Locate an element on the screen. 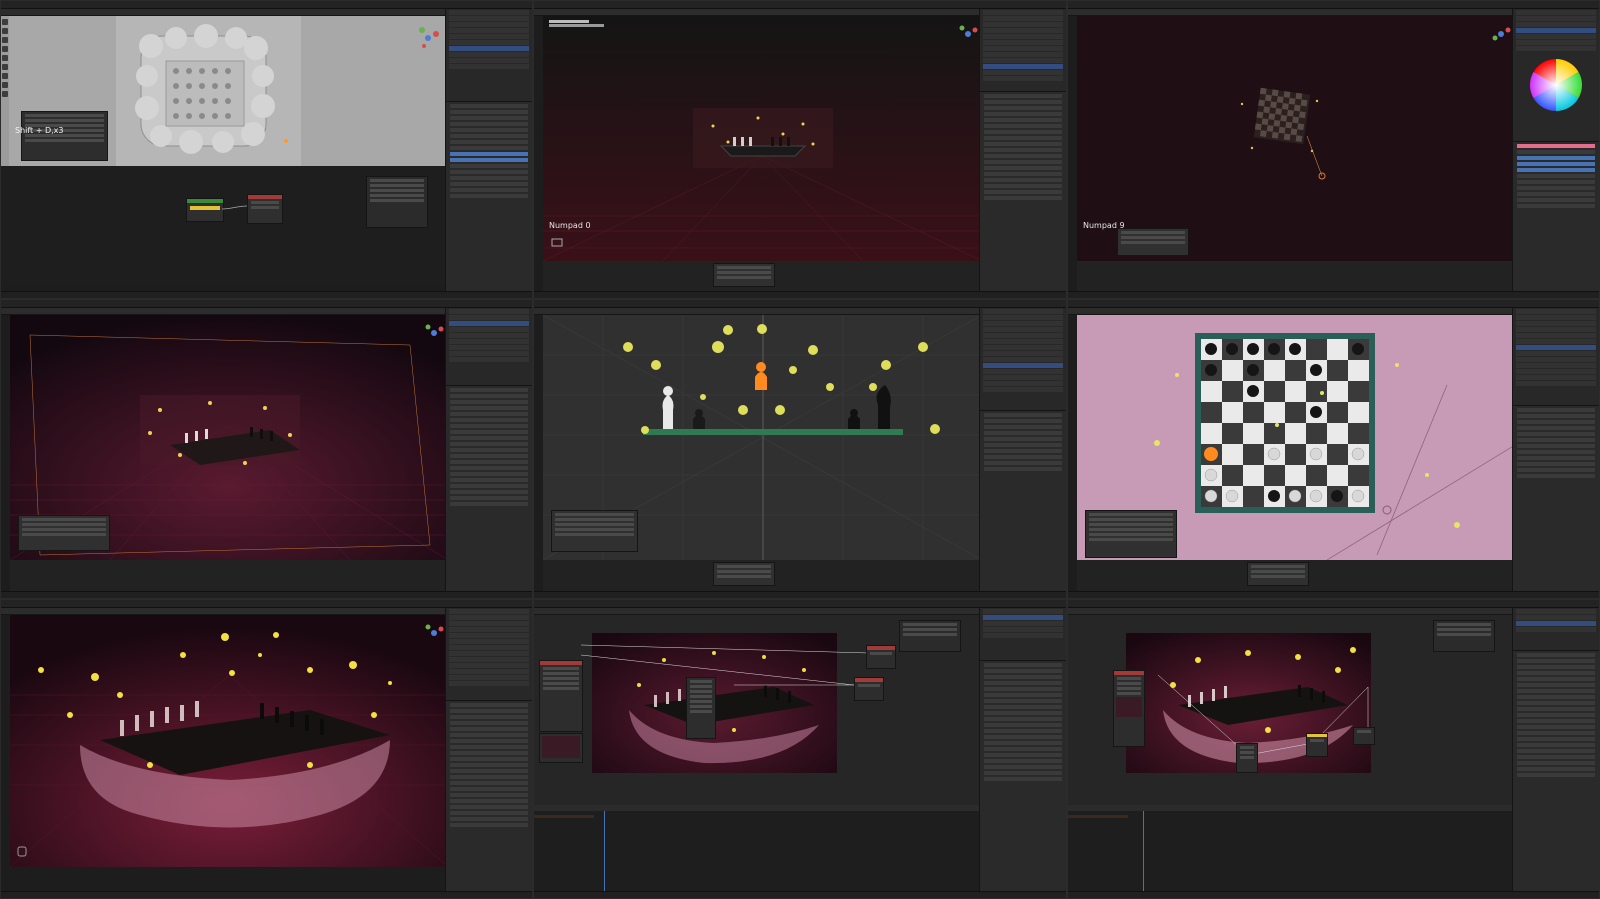 The image size is (1600, 899). viewport-3d: Numpad 9 is located at coordinates (1296, 138).